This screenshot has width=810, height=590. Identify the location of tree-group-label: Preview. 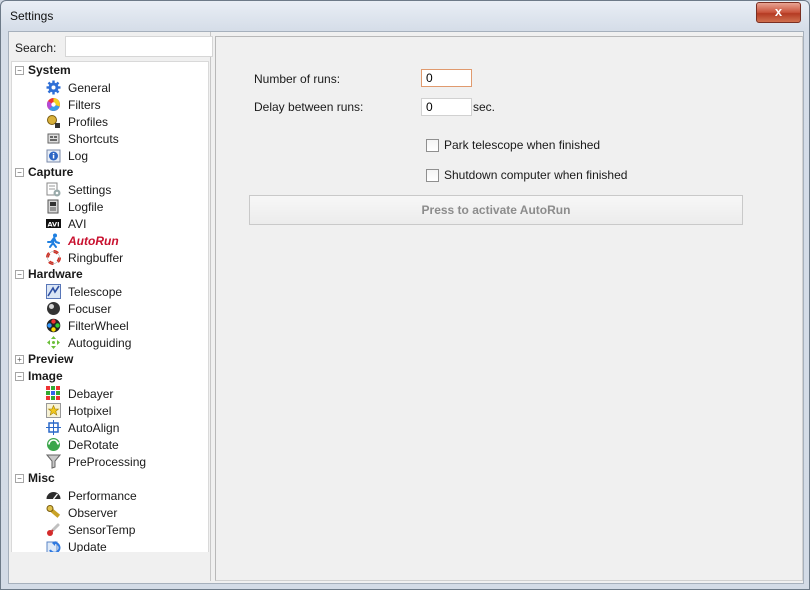
(51, 359).